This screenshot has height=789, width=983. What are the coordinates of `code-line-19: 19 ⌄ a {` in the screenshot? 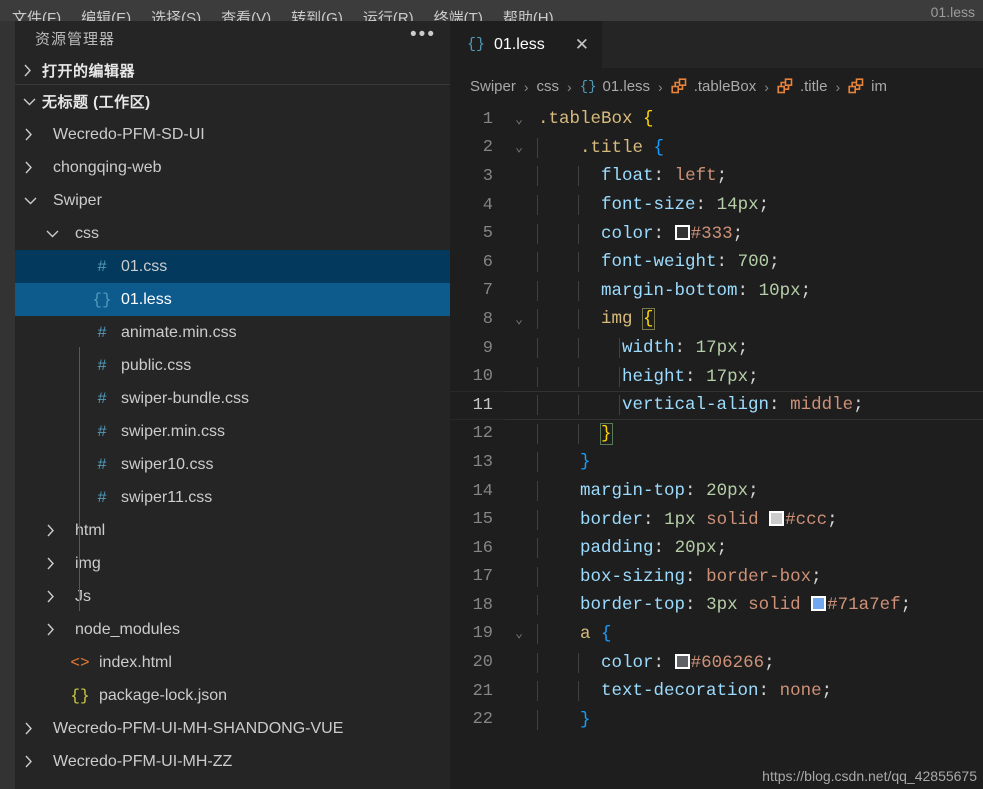 It's located at (716, 634).